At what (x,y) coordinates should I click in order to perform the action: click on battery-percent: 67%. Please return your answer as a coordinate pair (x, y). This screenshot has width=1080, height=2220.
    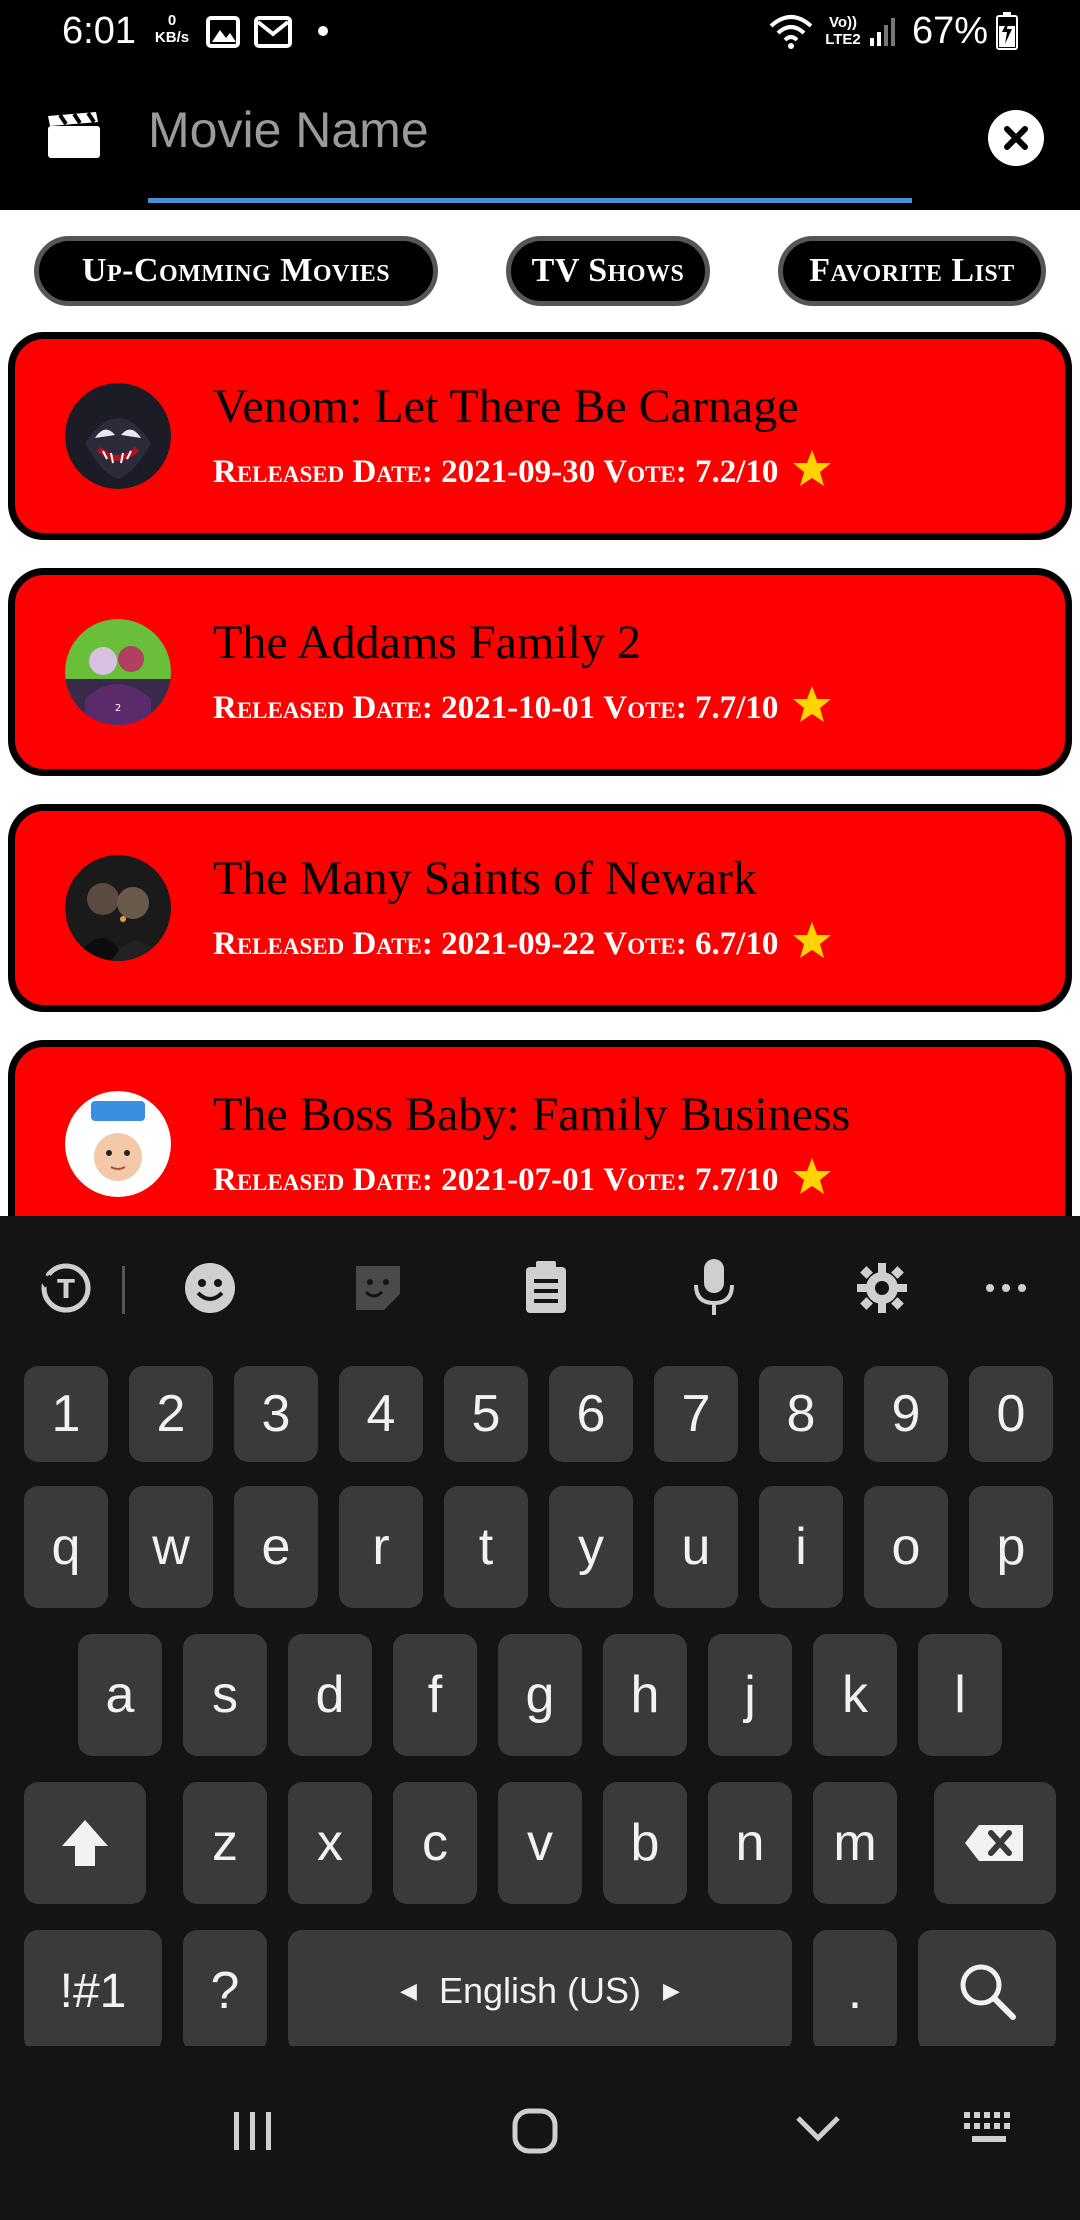
    Looking at the image, I should click on (950, 31).